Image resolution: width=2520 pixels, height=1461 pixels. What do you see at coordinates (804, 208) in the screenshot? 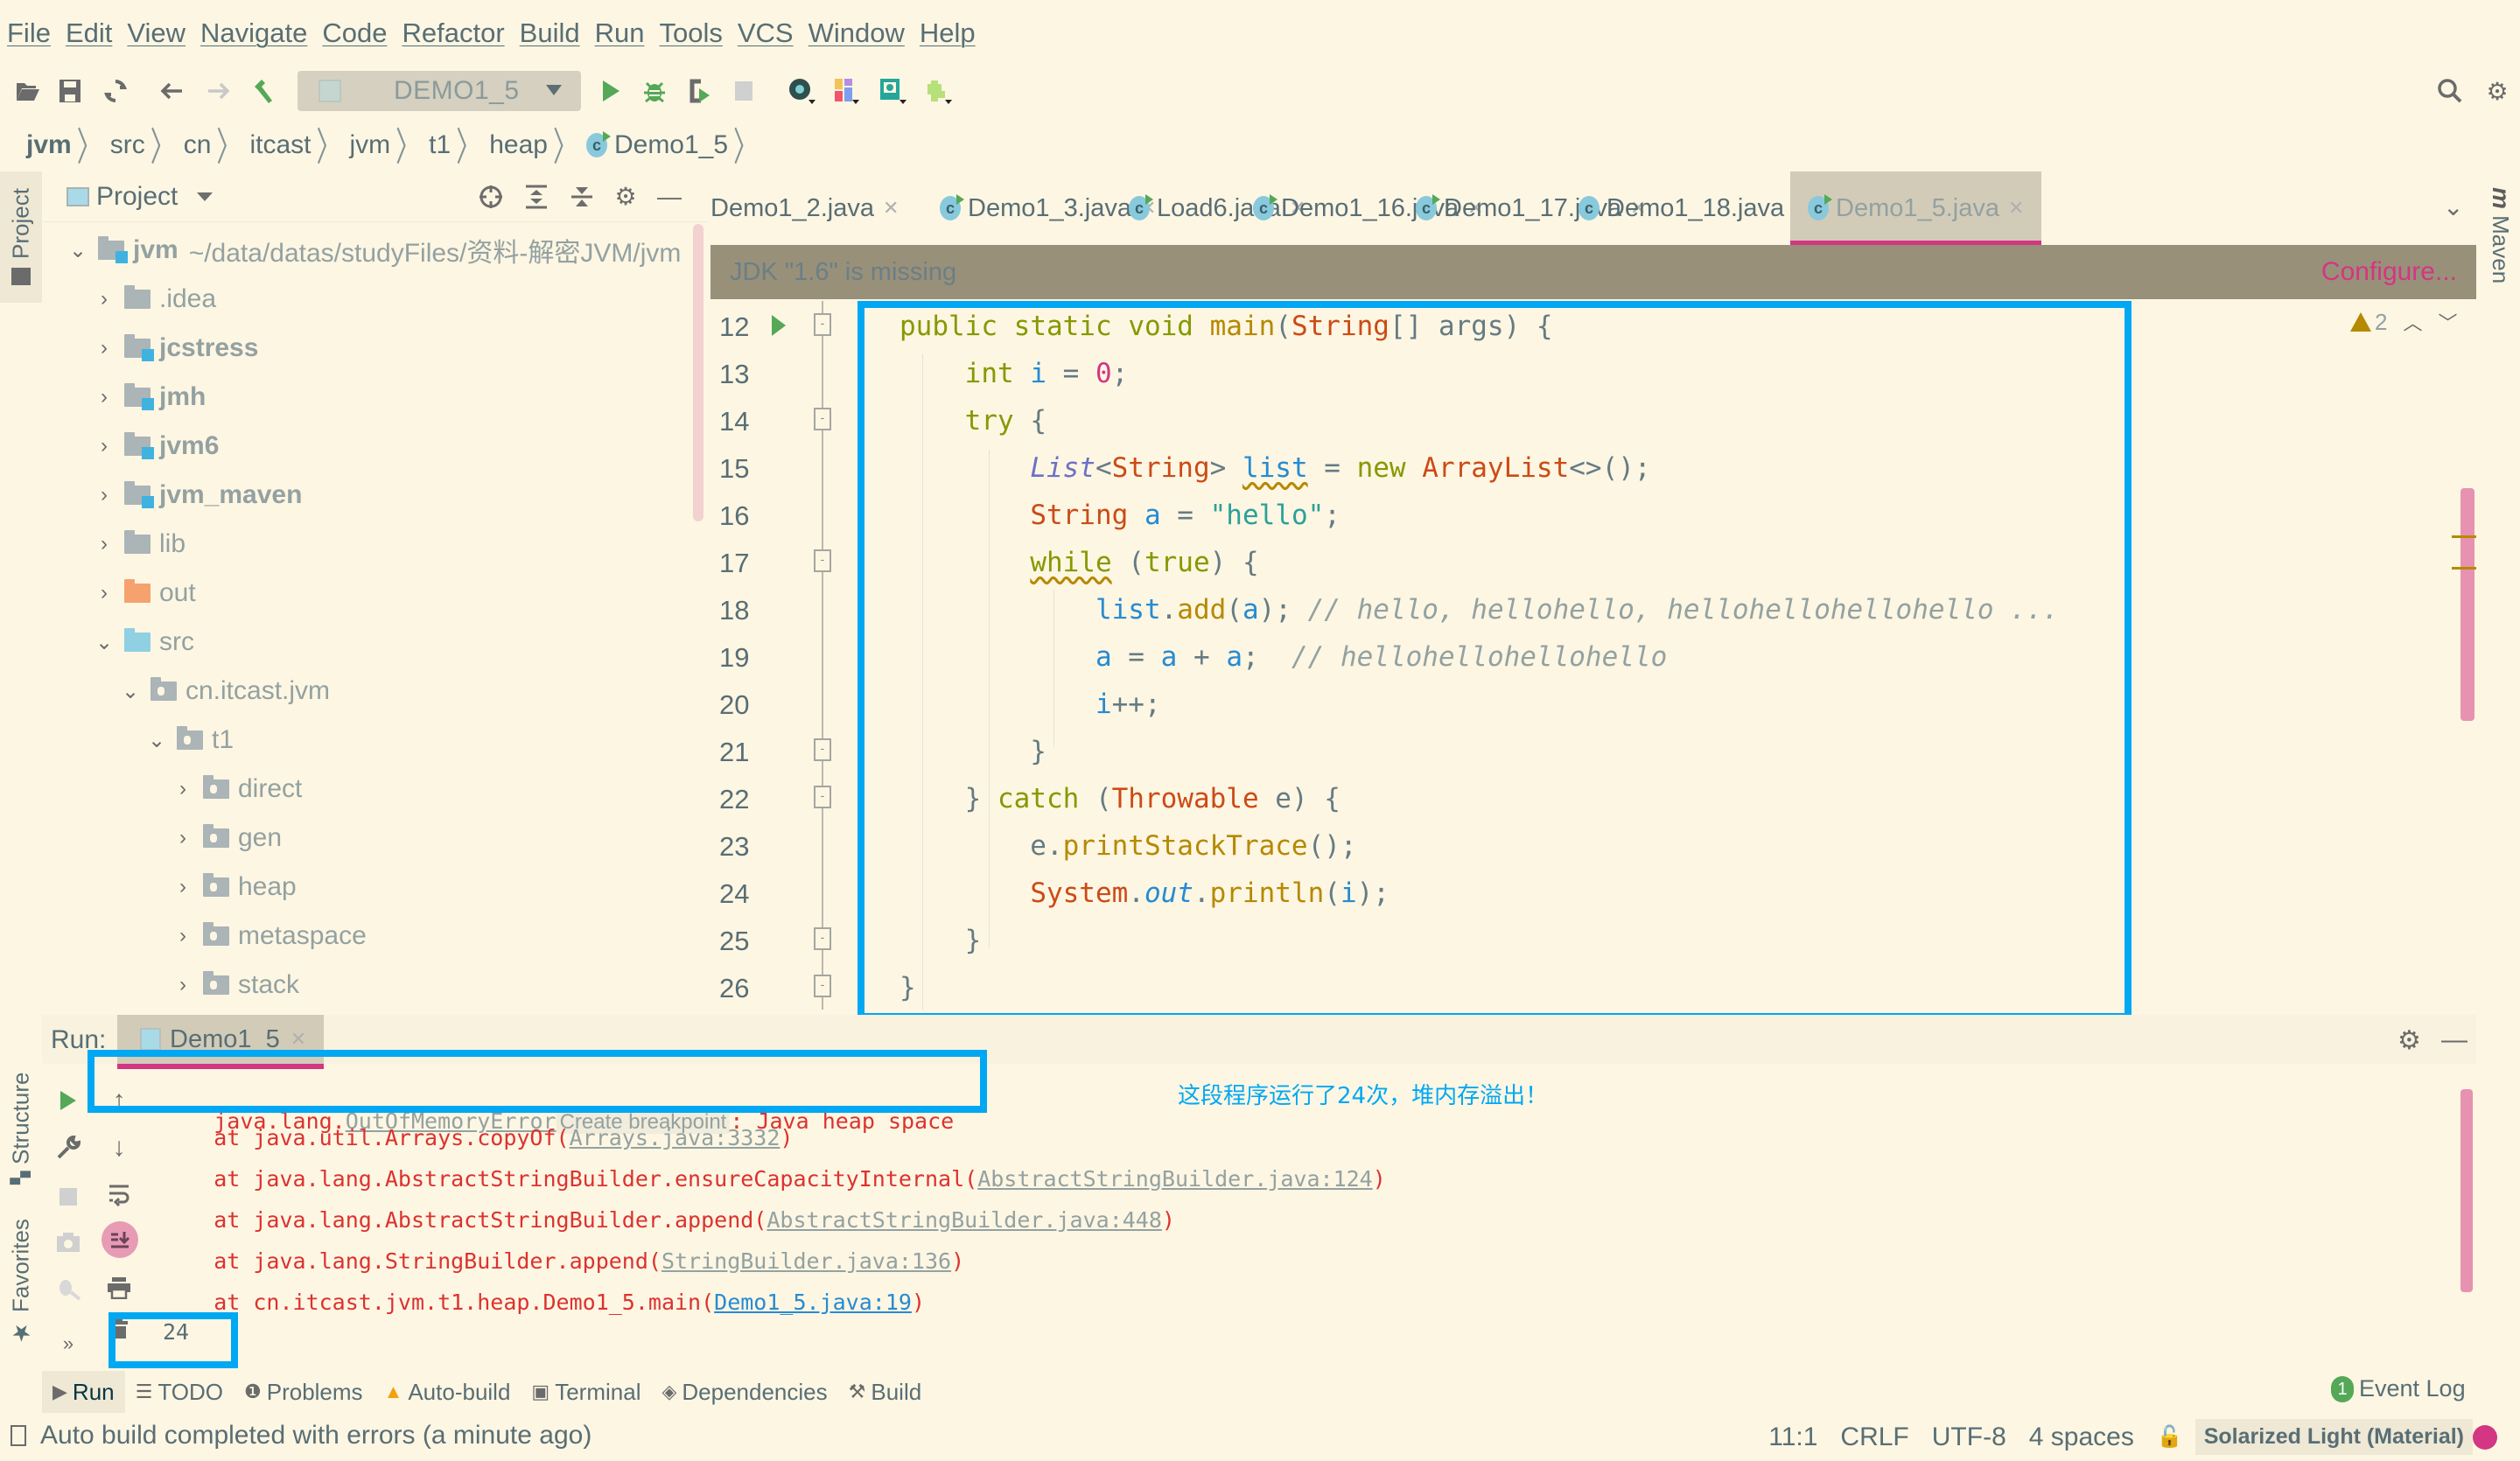
I see `editor-tab: Demo1_2.java ✕` at bounding box center [804, 208].